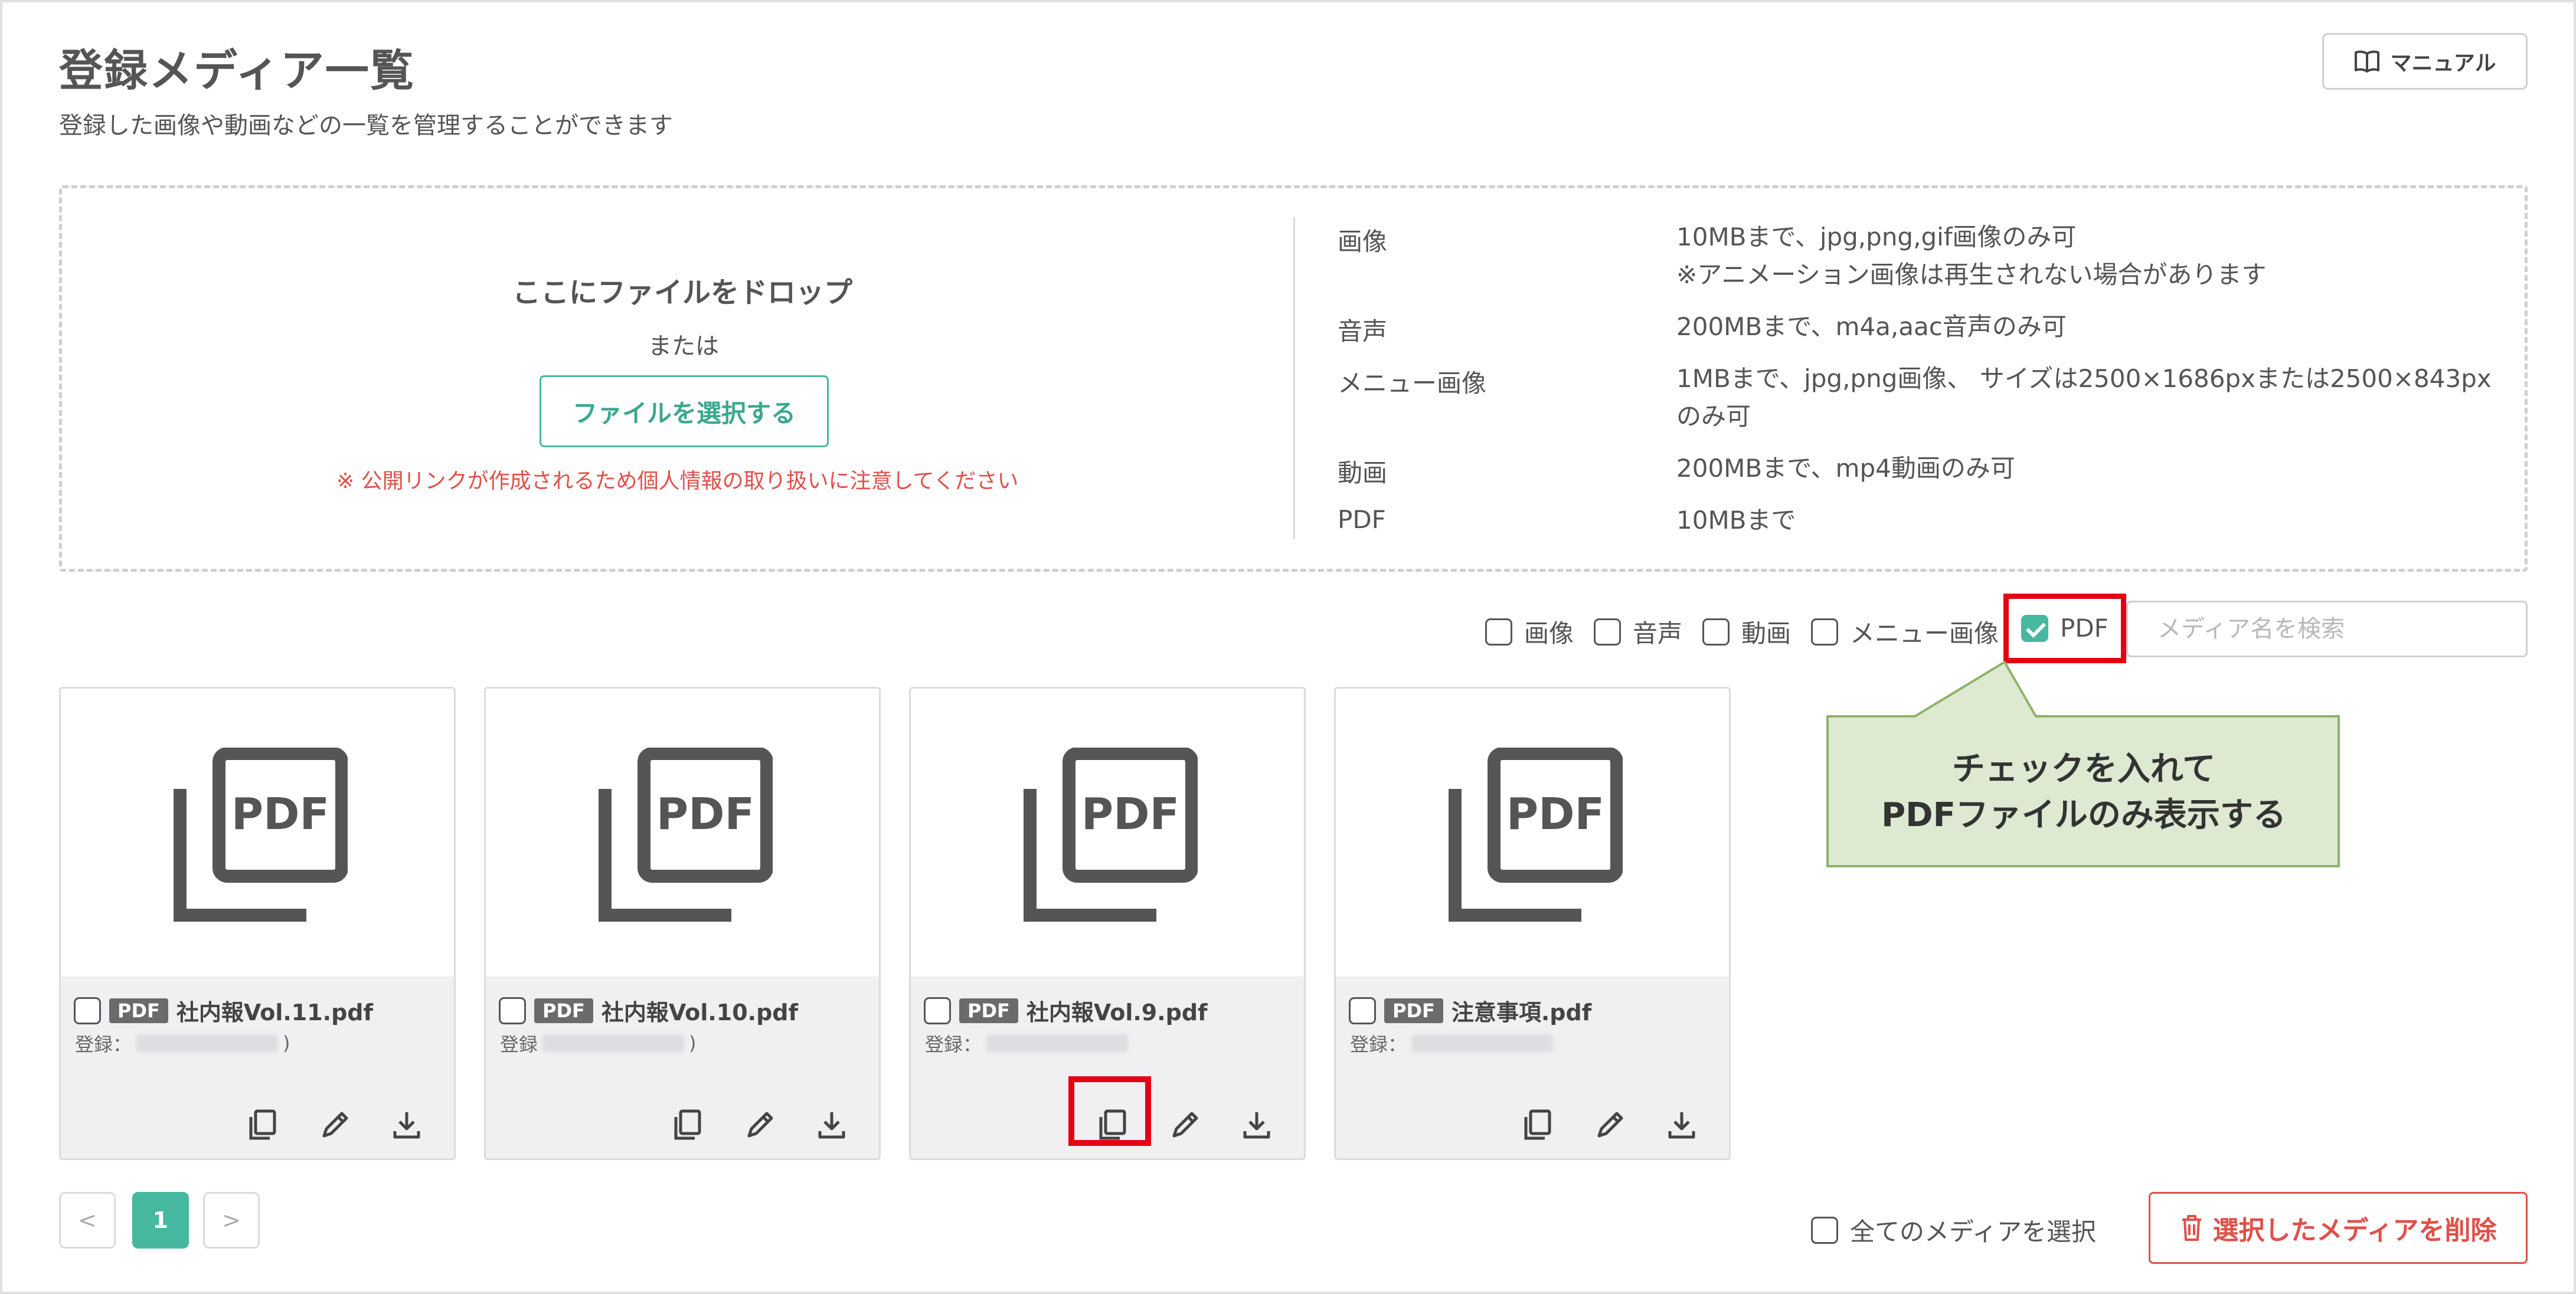  I want to click on drop-title: ここにファイルをドロップ, so click(682, 292).